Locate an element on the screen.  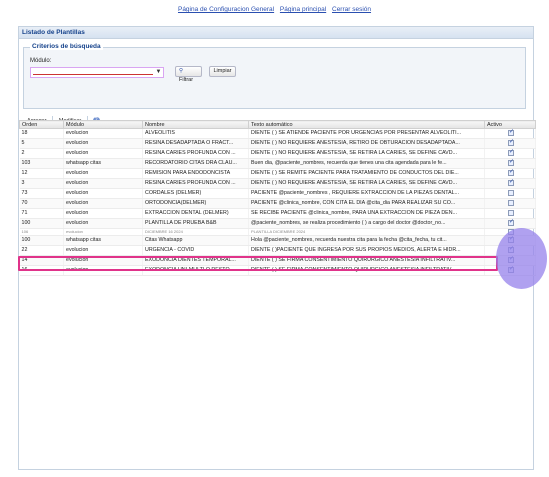
cell-orden: 70 is located at coordinates (41, 203).